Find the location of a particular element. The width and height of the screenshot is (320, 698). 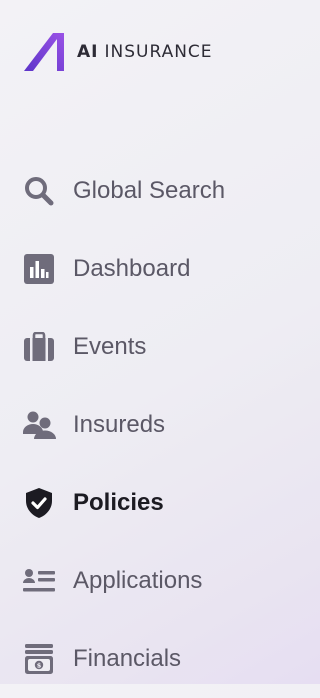

sidebar-item-label: Policies is located at coordinates (118, 502).